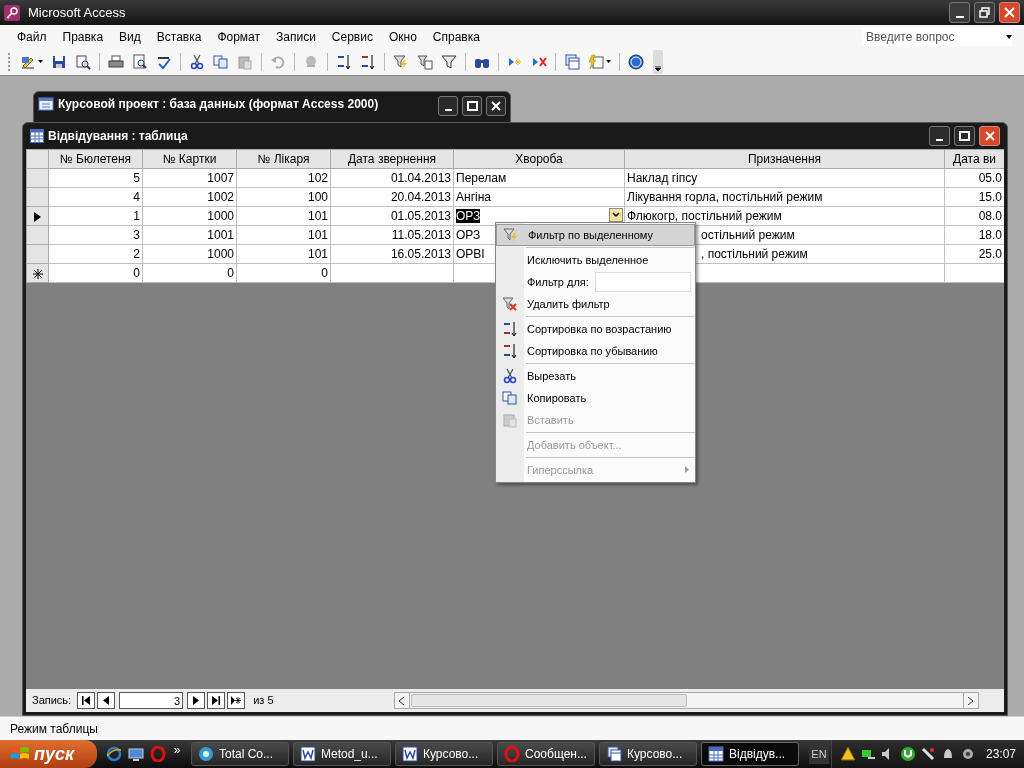  What do you see at coordinates (971, 700) in the screenshot?
I see `scroll-right-icon` at bounding box center [971, 700].